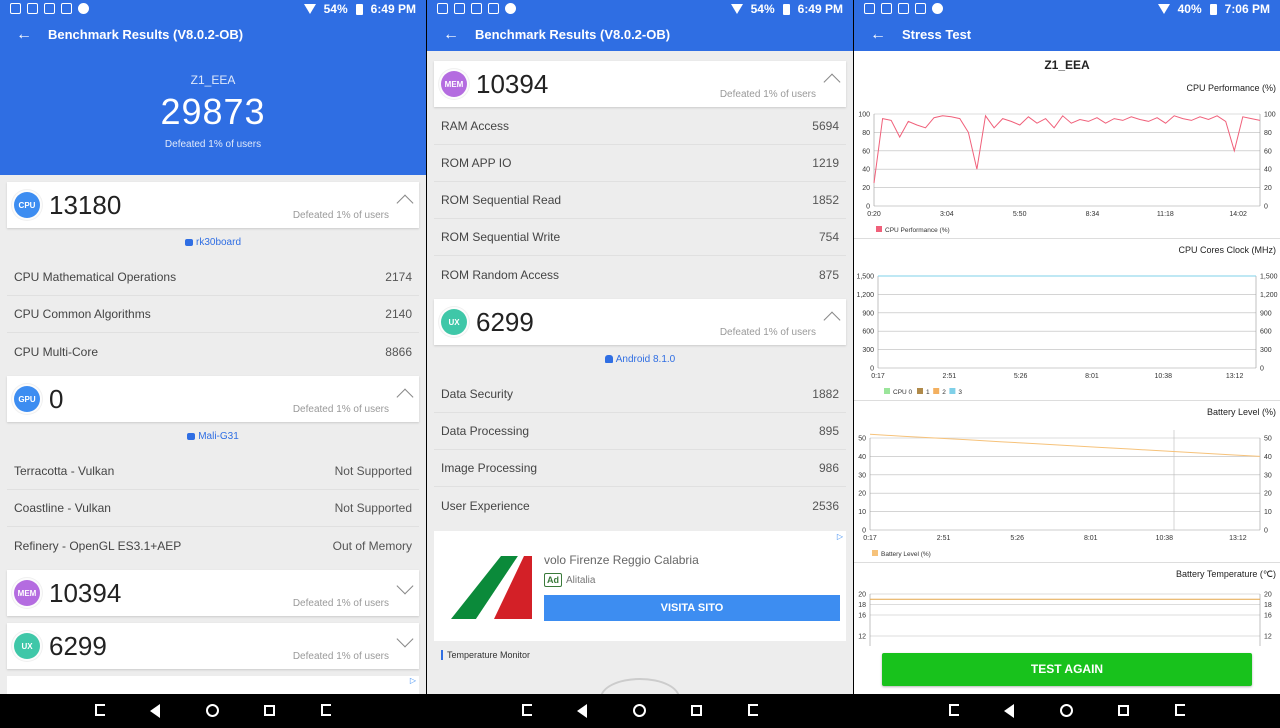 This screenshot has width=1280, height=728. Describe the element at coordinates (213, 351) in the screenshot. I see `list-item: CPU Multi-Core 8866` at that location.